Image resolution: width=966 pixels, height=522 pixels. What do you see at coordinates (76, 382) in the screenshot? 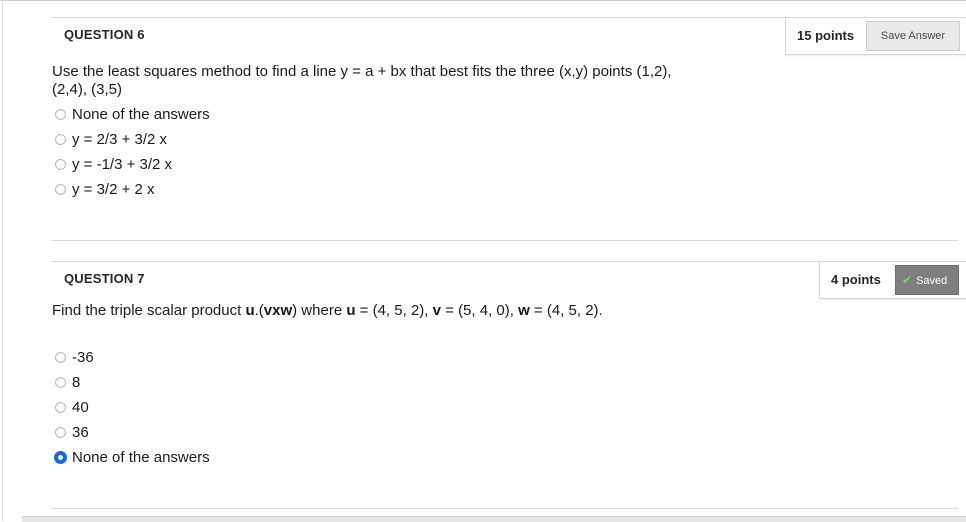
I see `option-label: 8` at bounding box center [76, 382].